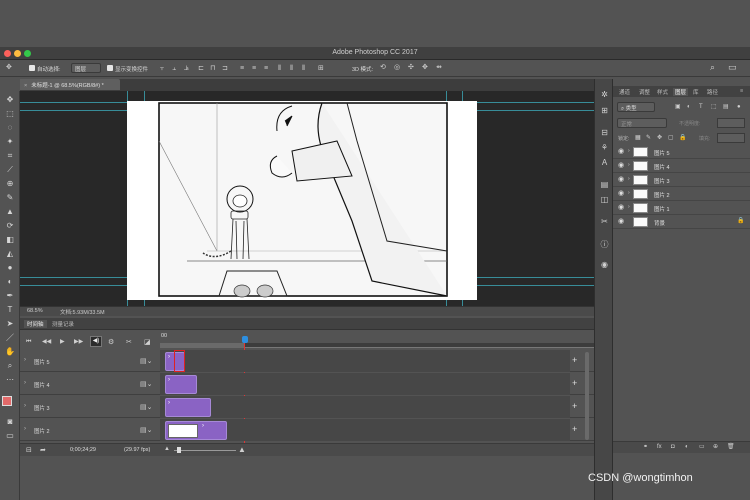 The width and height of the screenshot is (750, 500). I want to click on adjustment-layer-icon: ◐, so click(687, 447).